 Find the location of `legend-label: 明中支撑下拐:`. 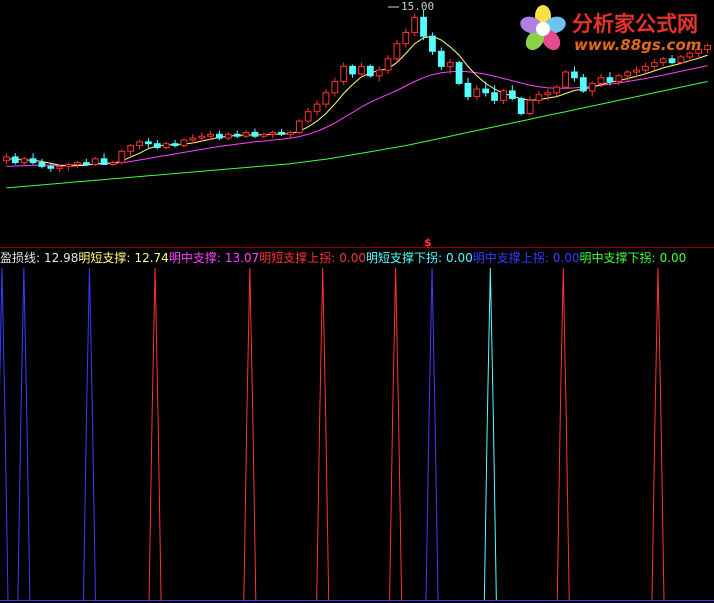

legend-label: 明中支撑下拐: is located at coordinates (617, 258).